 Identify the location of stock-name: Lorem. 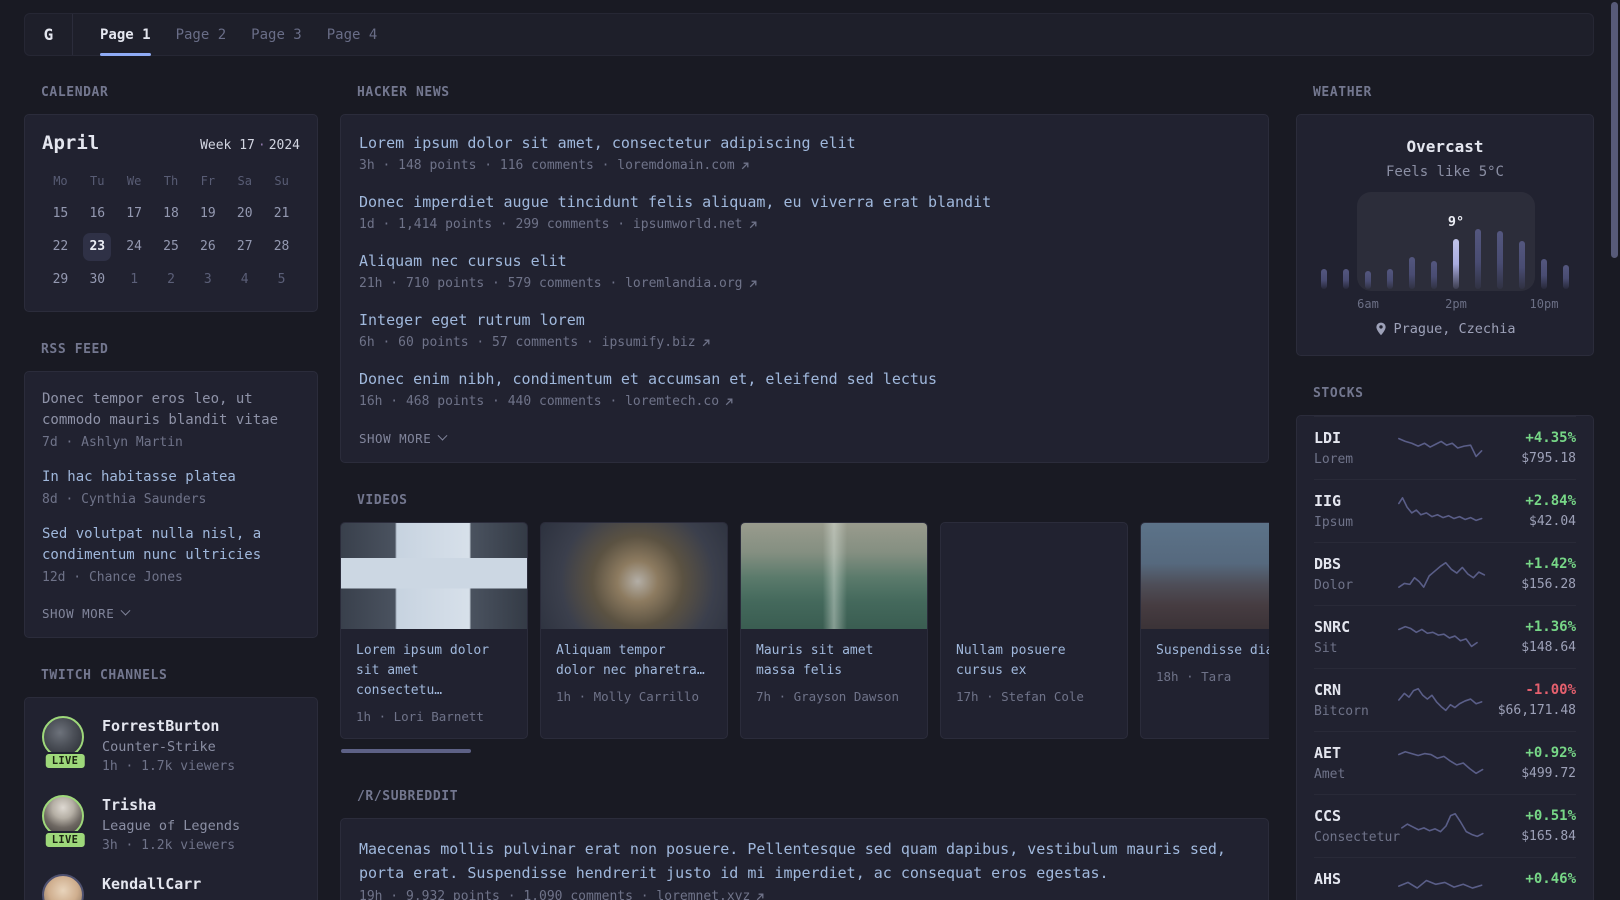
(1334, 459).